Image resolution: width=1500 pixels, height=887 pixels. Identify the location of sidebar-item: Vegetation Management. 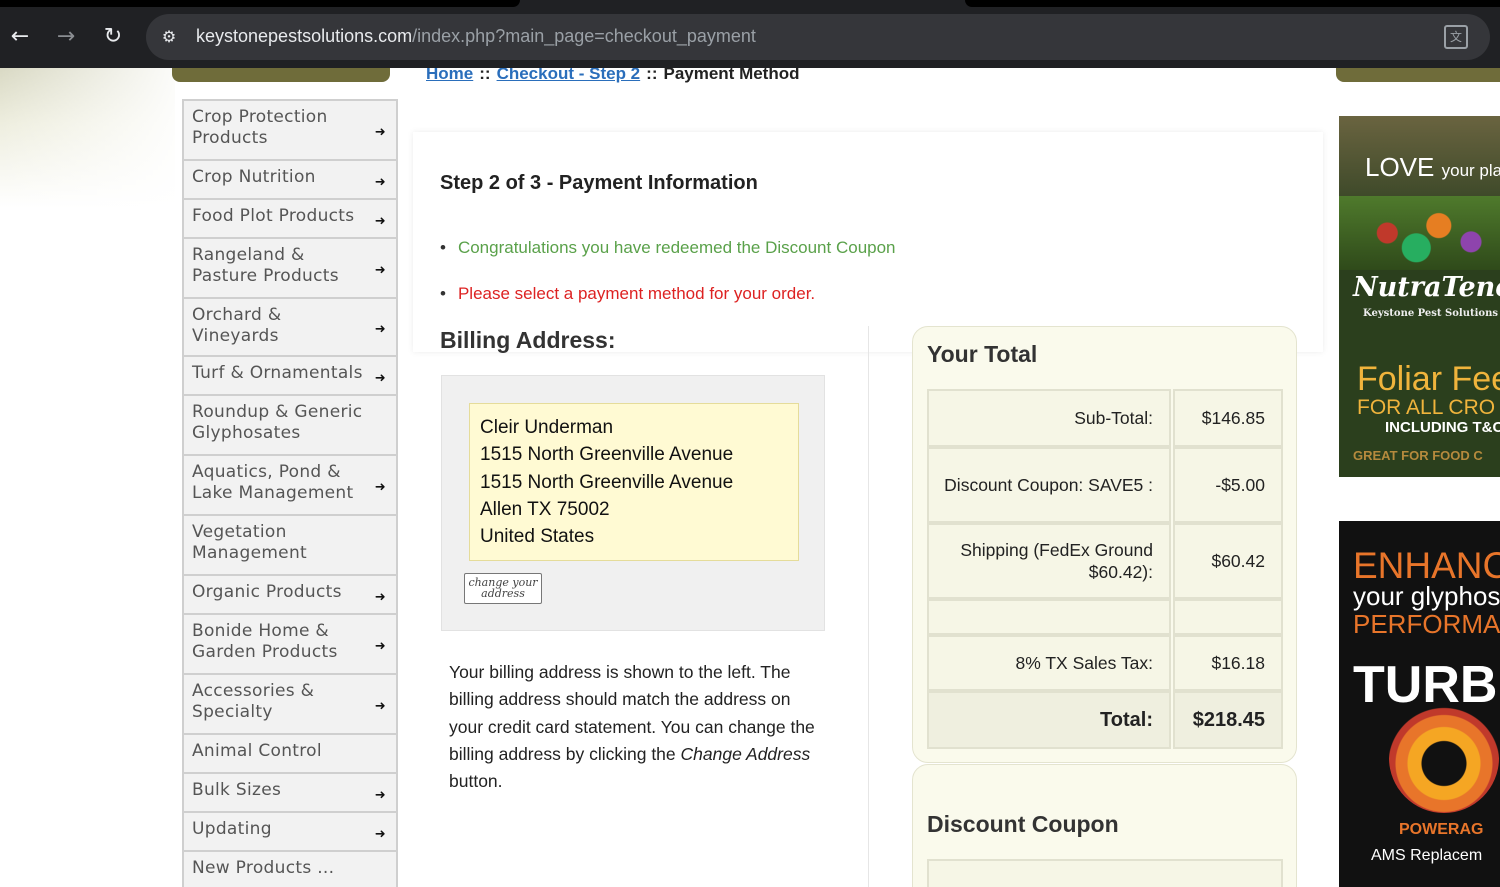
(290, 544).